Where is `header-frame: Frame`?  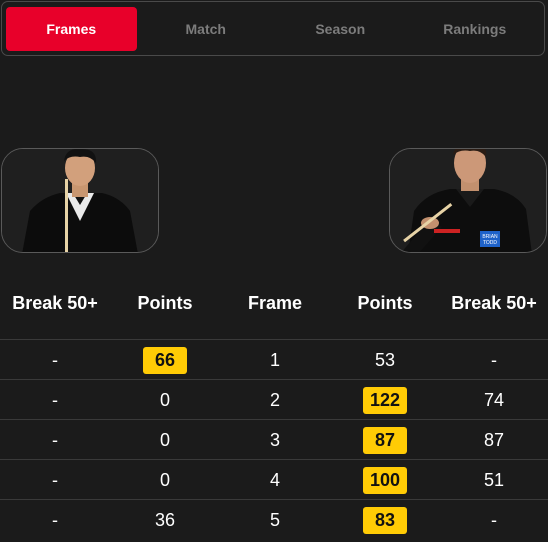
header-frame: Frame is located at coordinates (275, 302).